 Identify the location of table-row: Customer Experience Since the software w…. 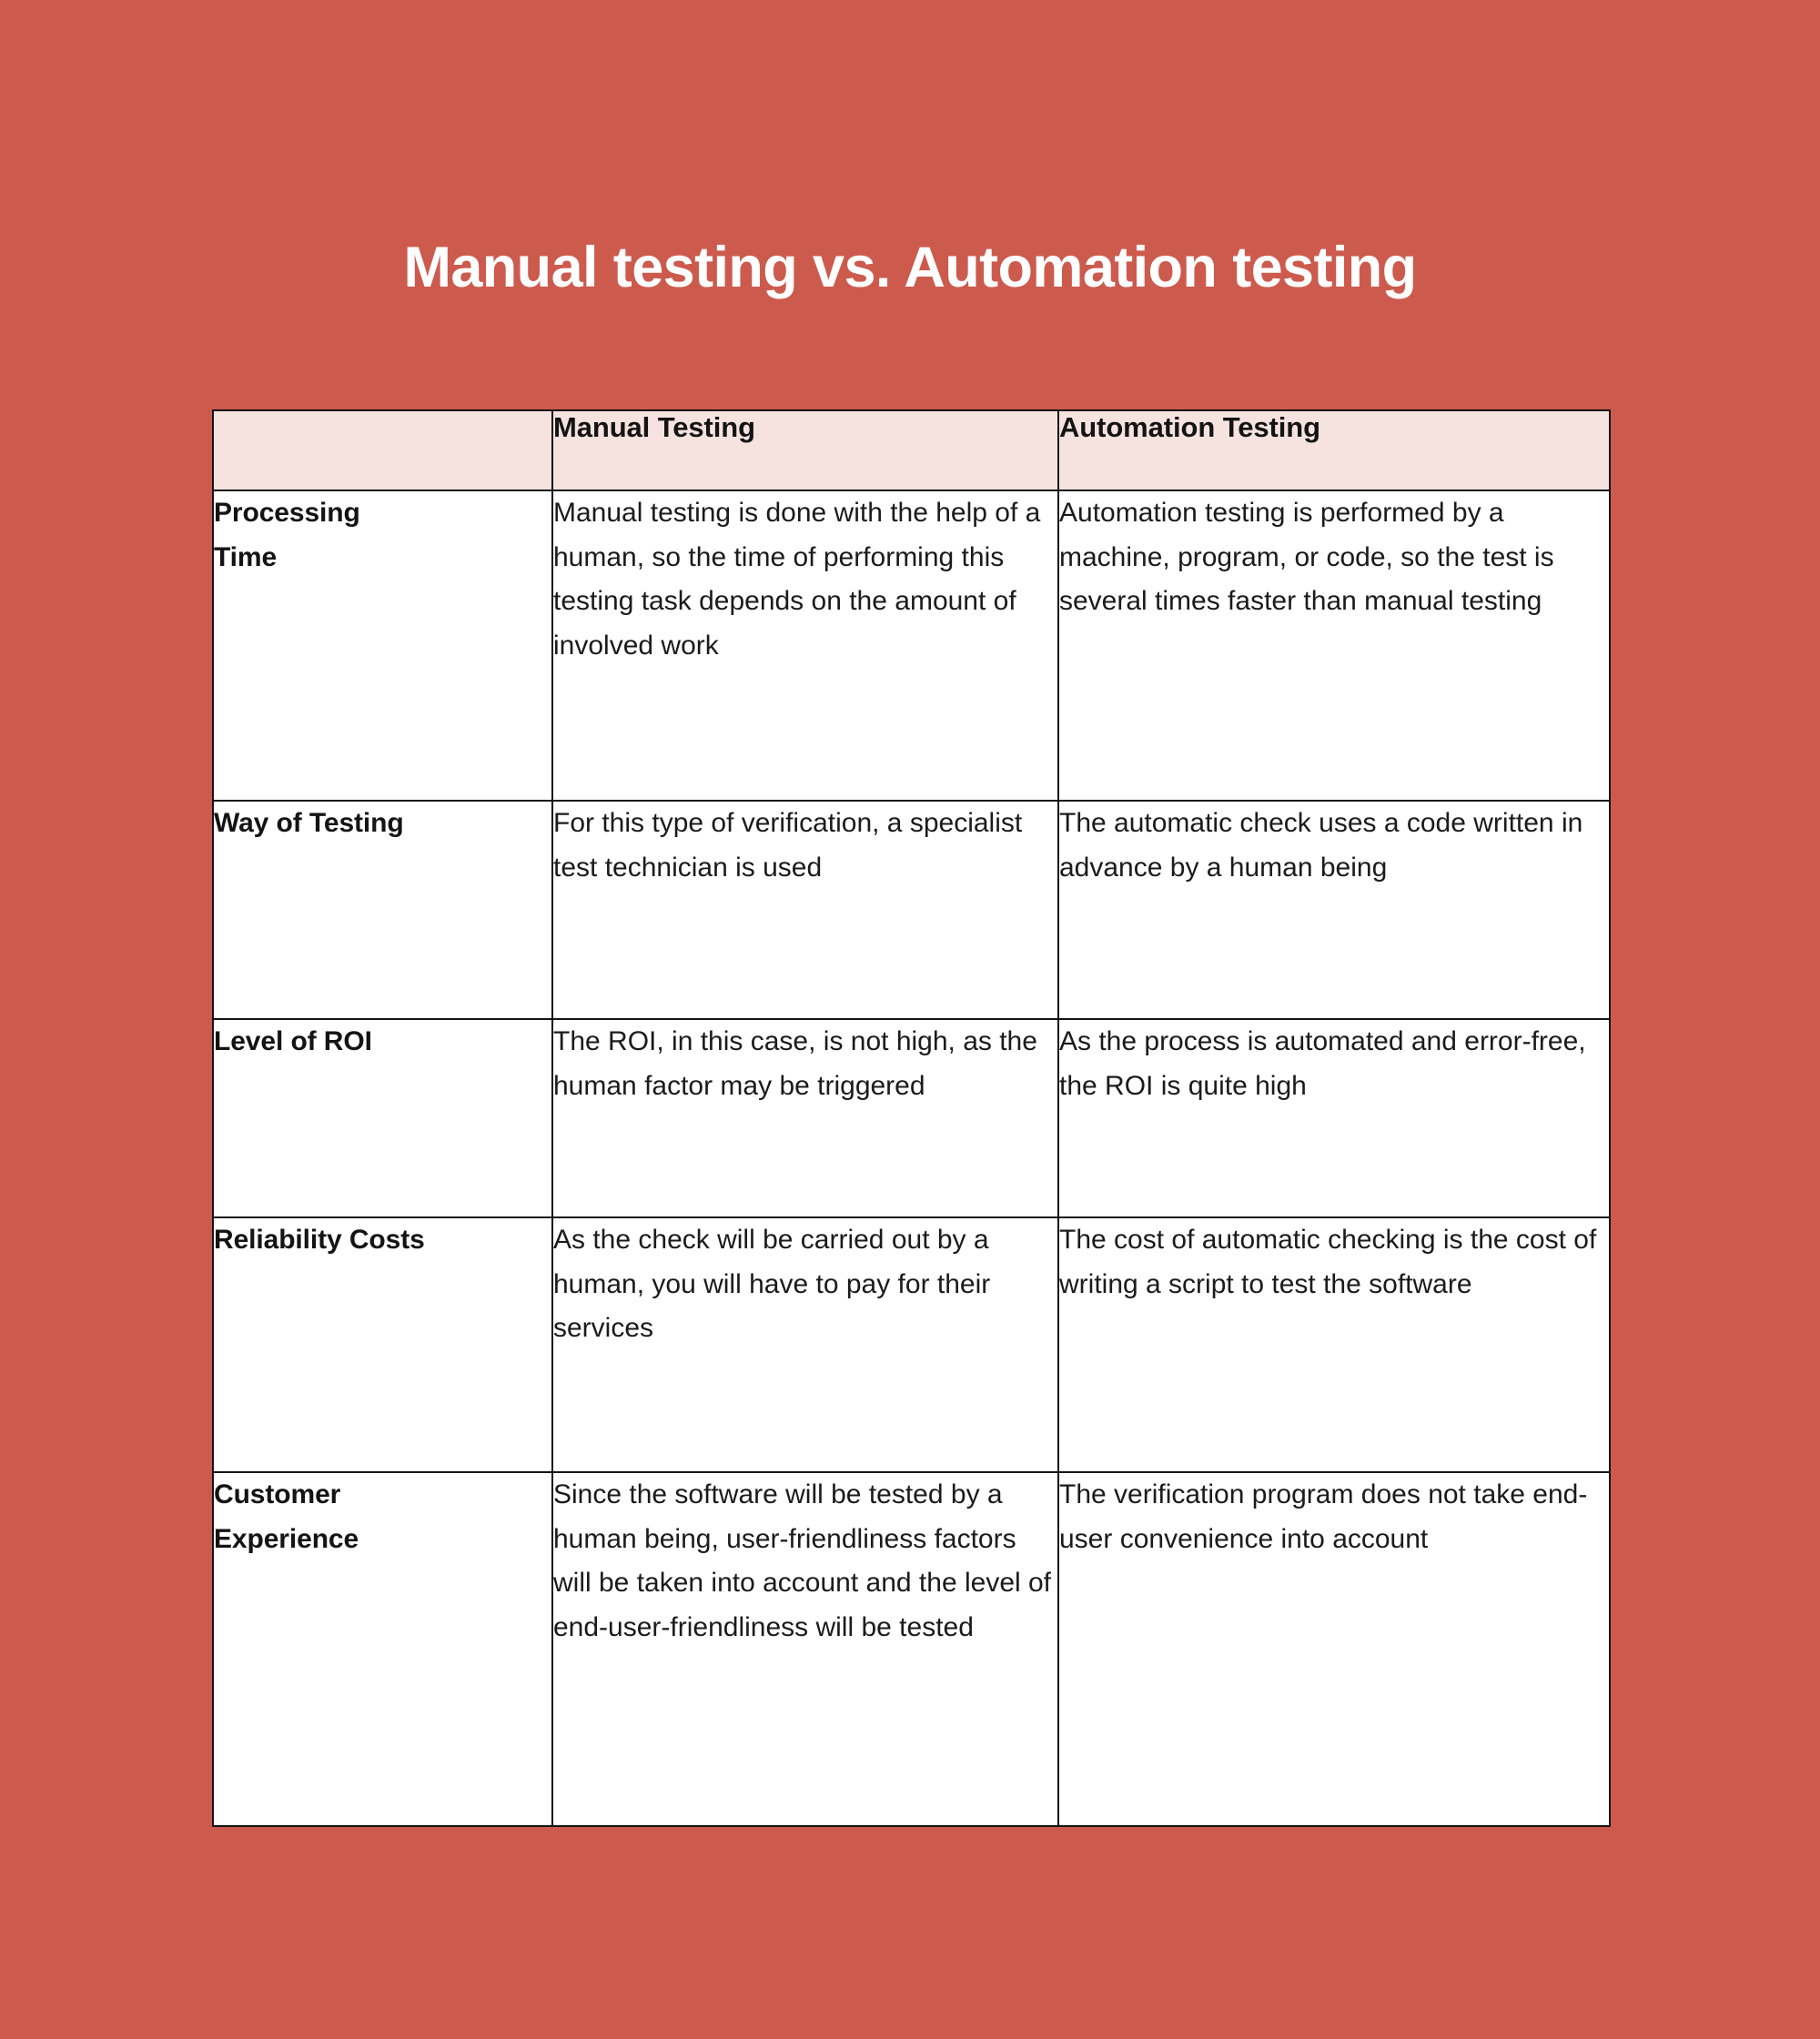
(912, 1649).